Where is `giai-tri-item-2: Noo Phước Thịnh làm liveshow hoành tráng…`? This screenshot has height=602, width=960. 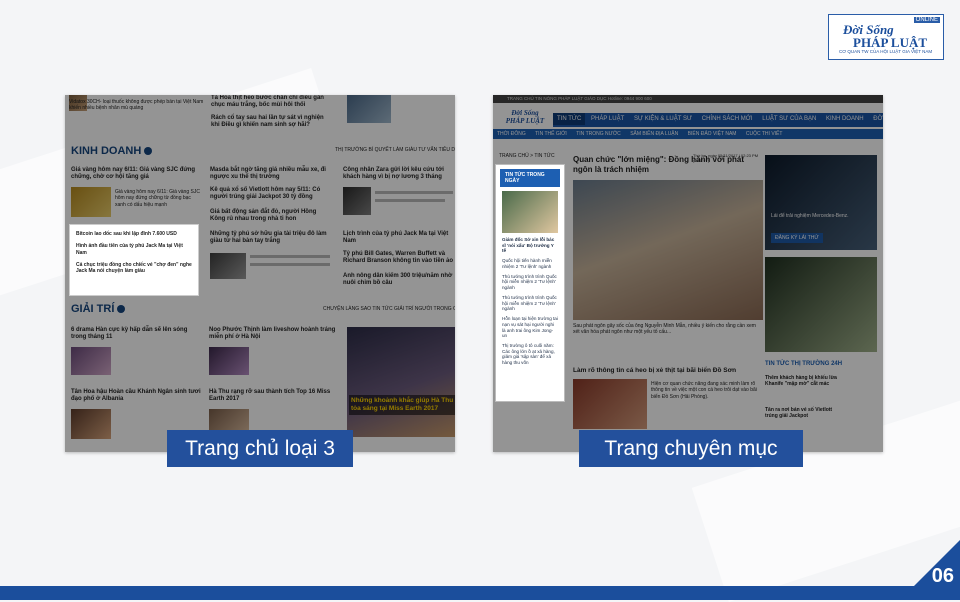 giai-tri-item-2: Noo Phước Thịnh làm liveshow hoành tráng… is located at coordinates (274, 334).